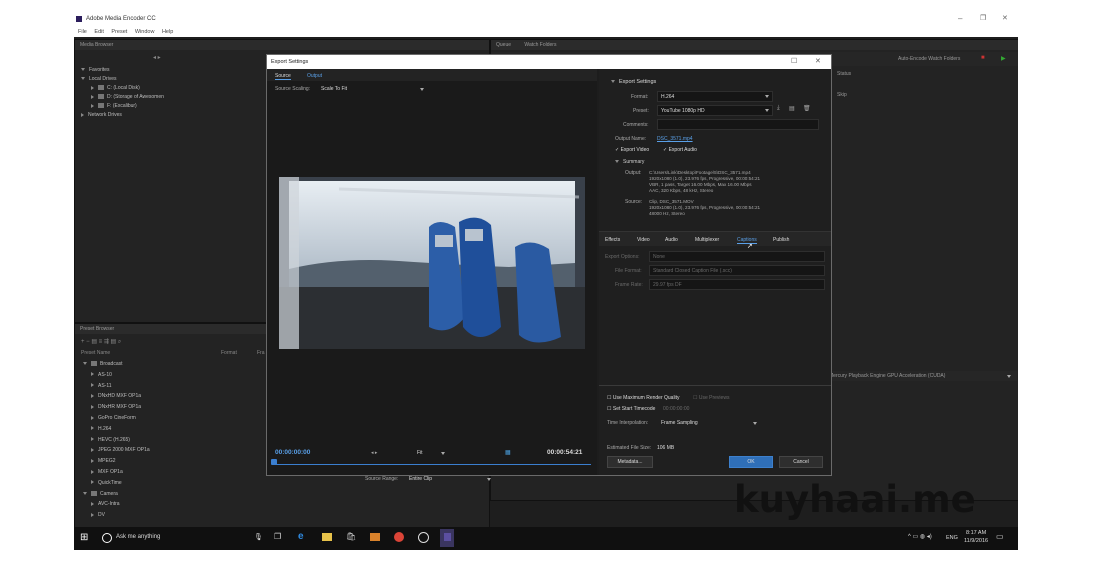 The height and width of the screenshot is (580, 1100). What do you see at coordinates (173, 515) in the screenshot?
I see `preset-item: DV` at bounding box center [173, 515].